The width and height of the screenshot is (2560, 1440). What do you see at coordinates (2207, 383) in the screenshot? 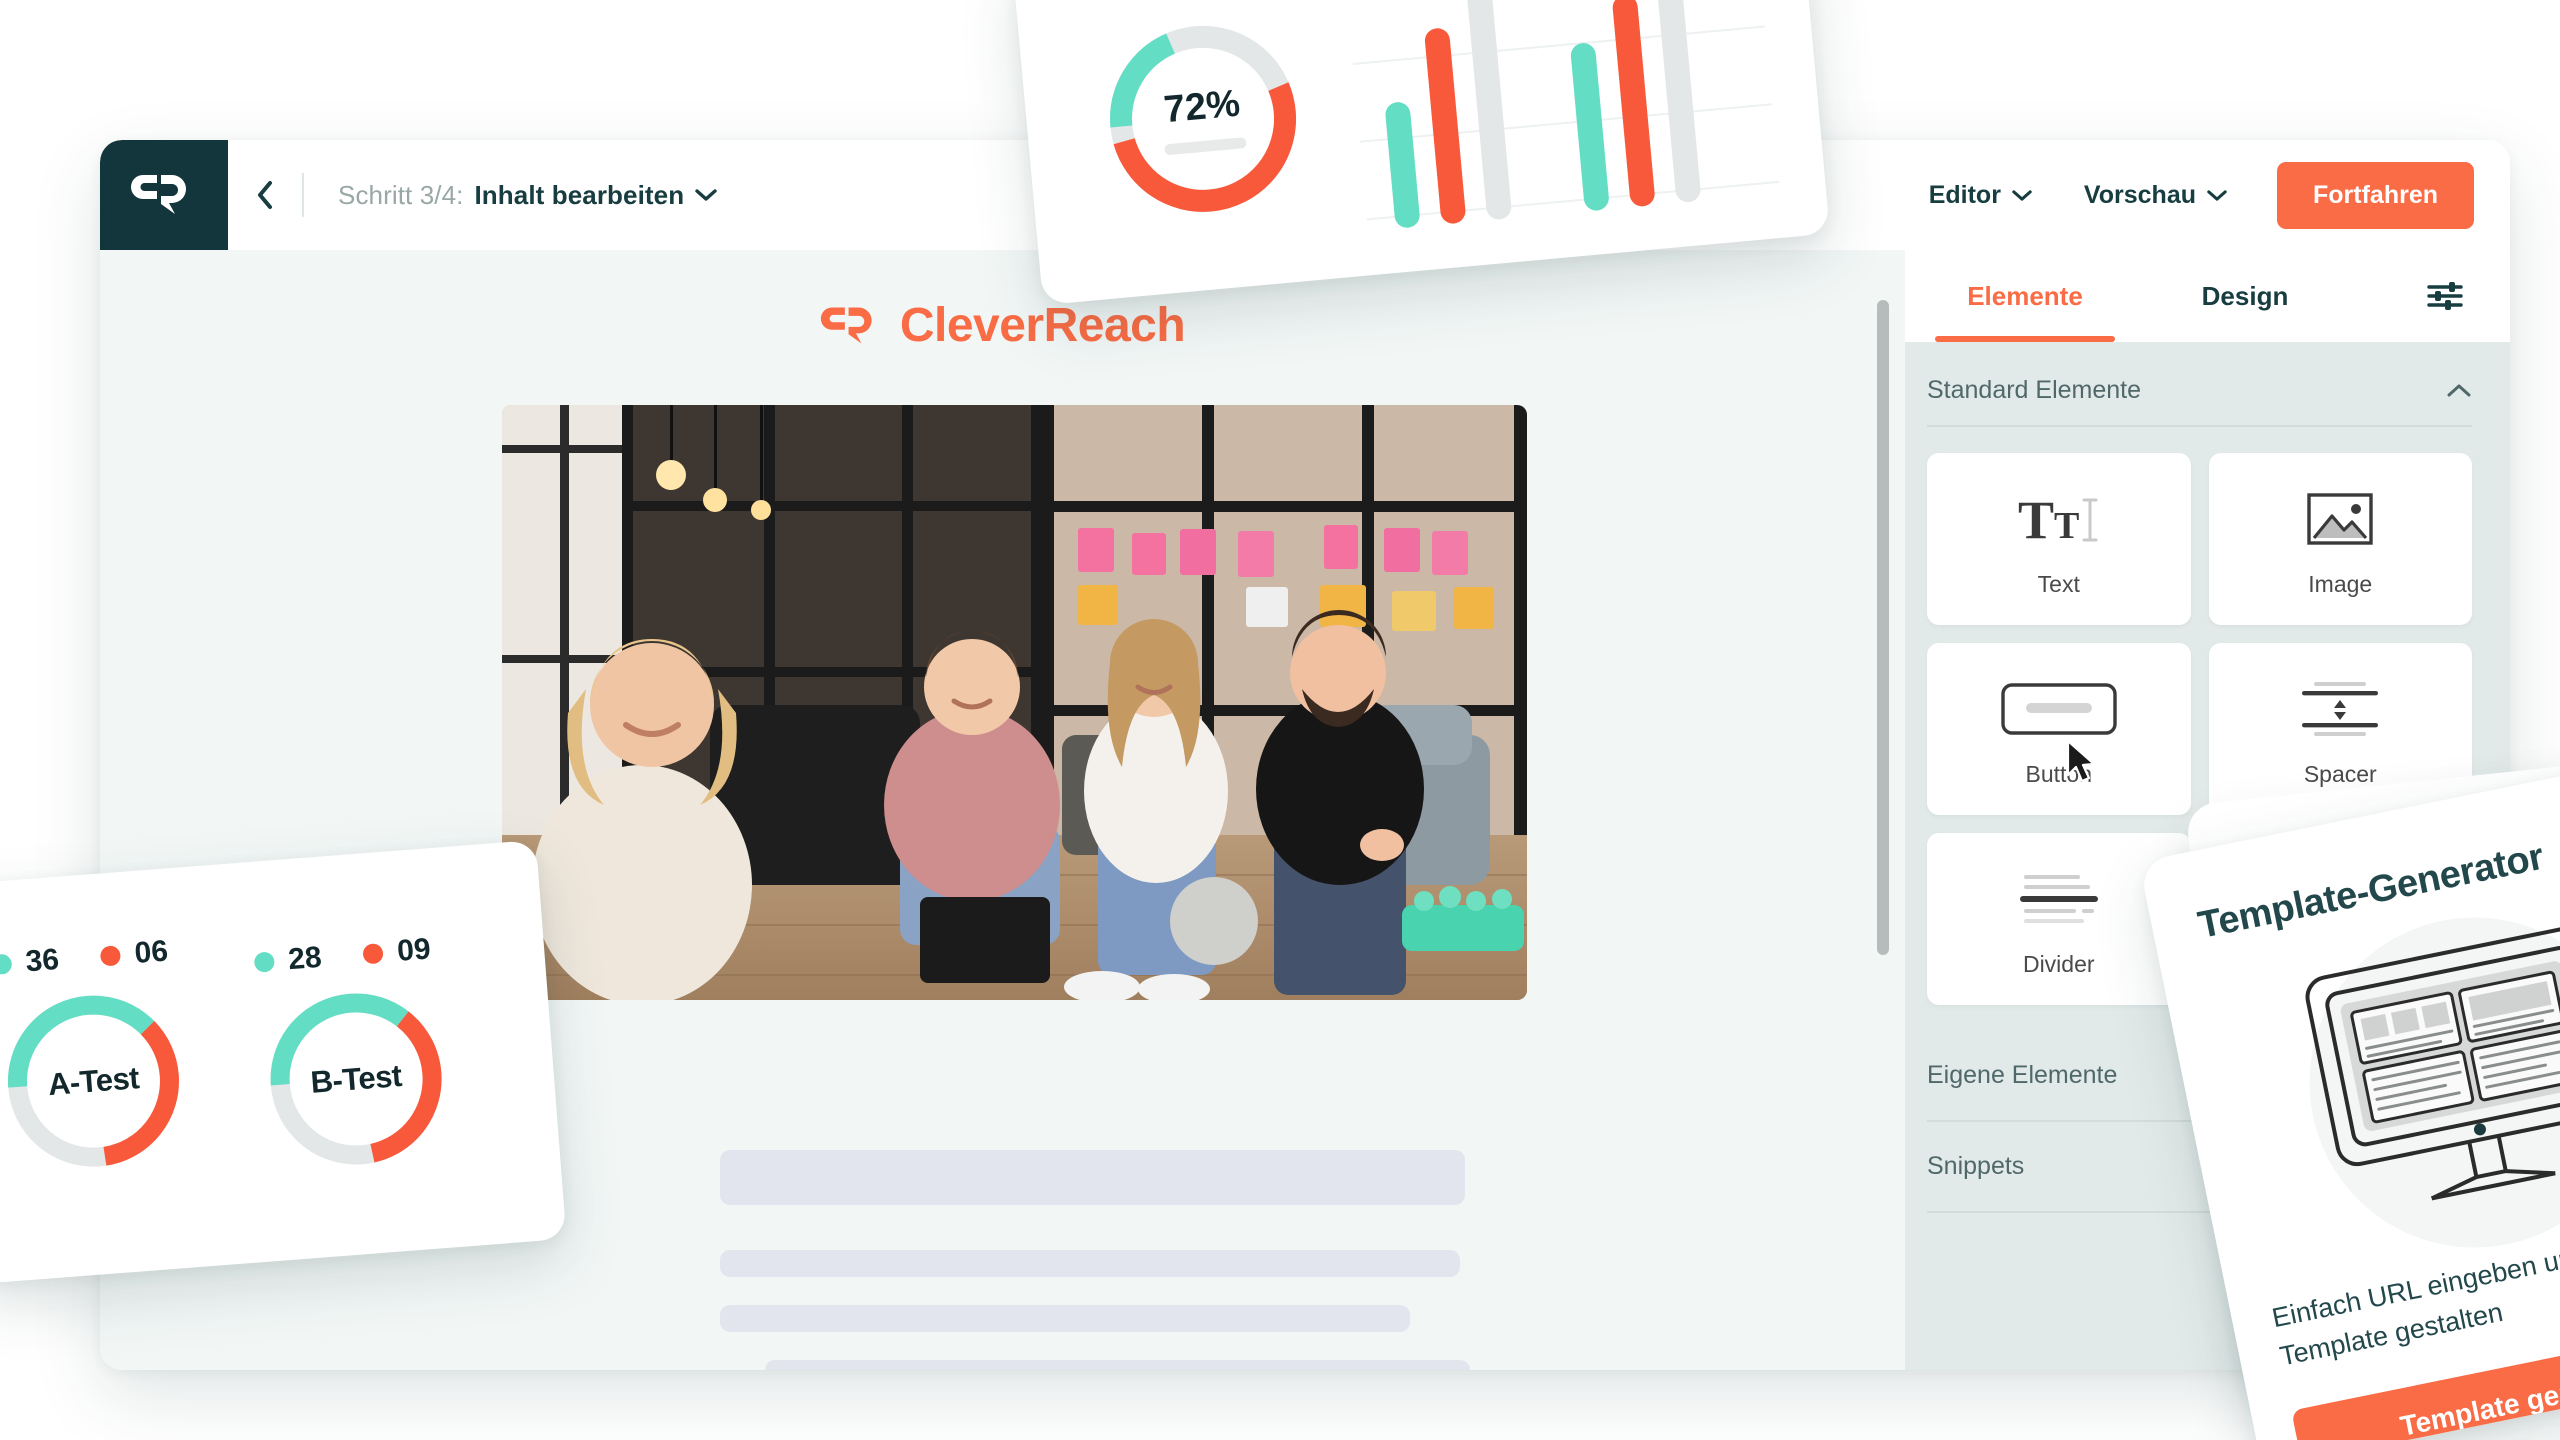
I see `section-standard-elemente: Standard Elemente` at bounding box center [2207, 383].